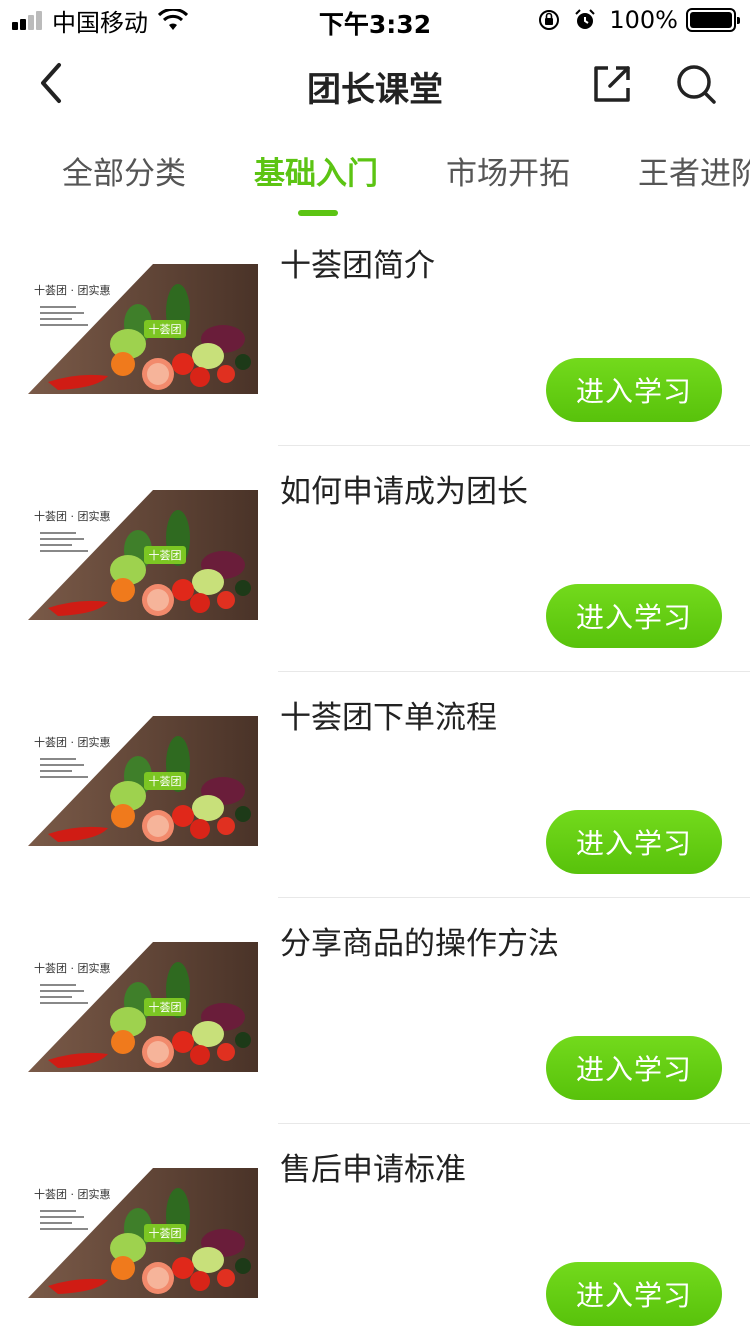  Describe the element at coordinates (696, 84) in the screenshot. I see `search-icon` at that location.